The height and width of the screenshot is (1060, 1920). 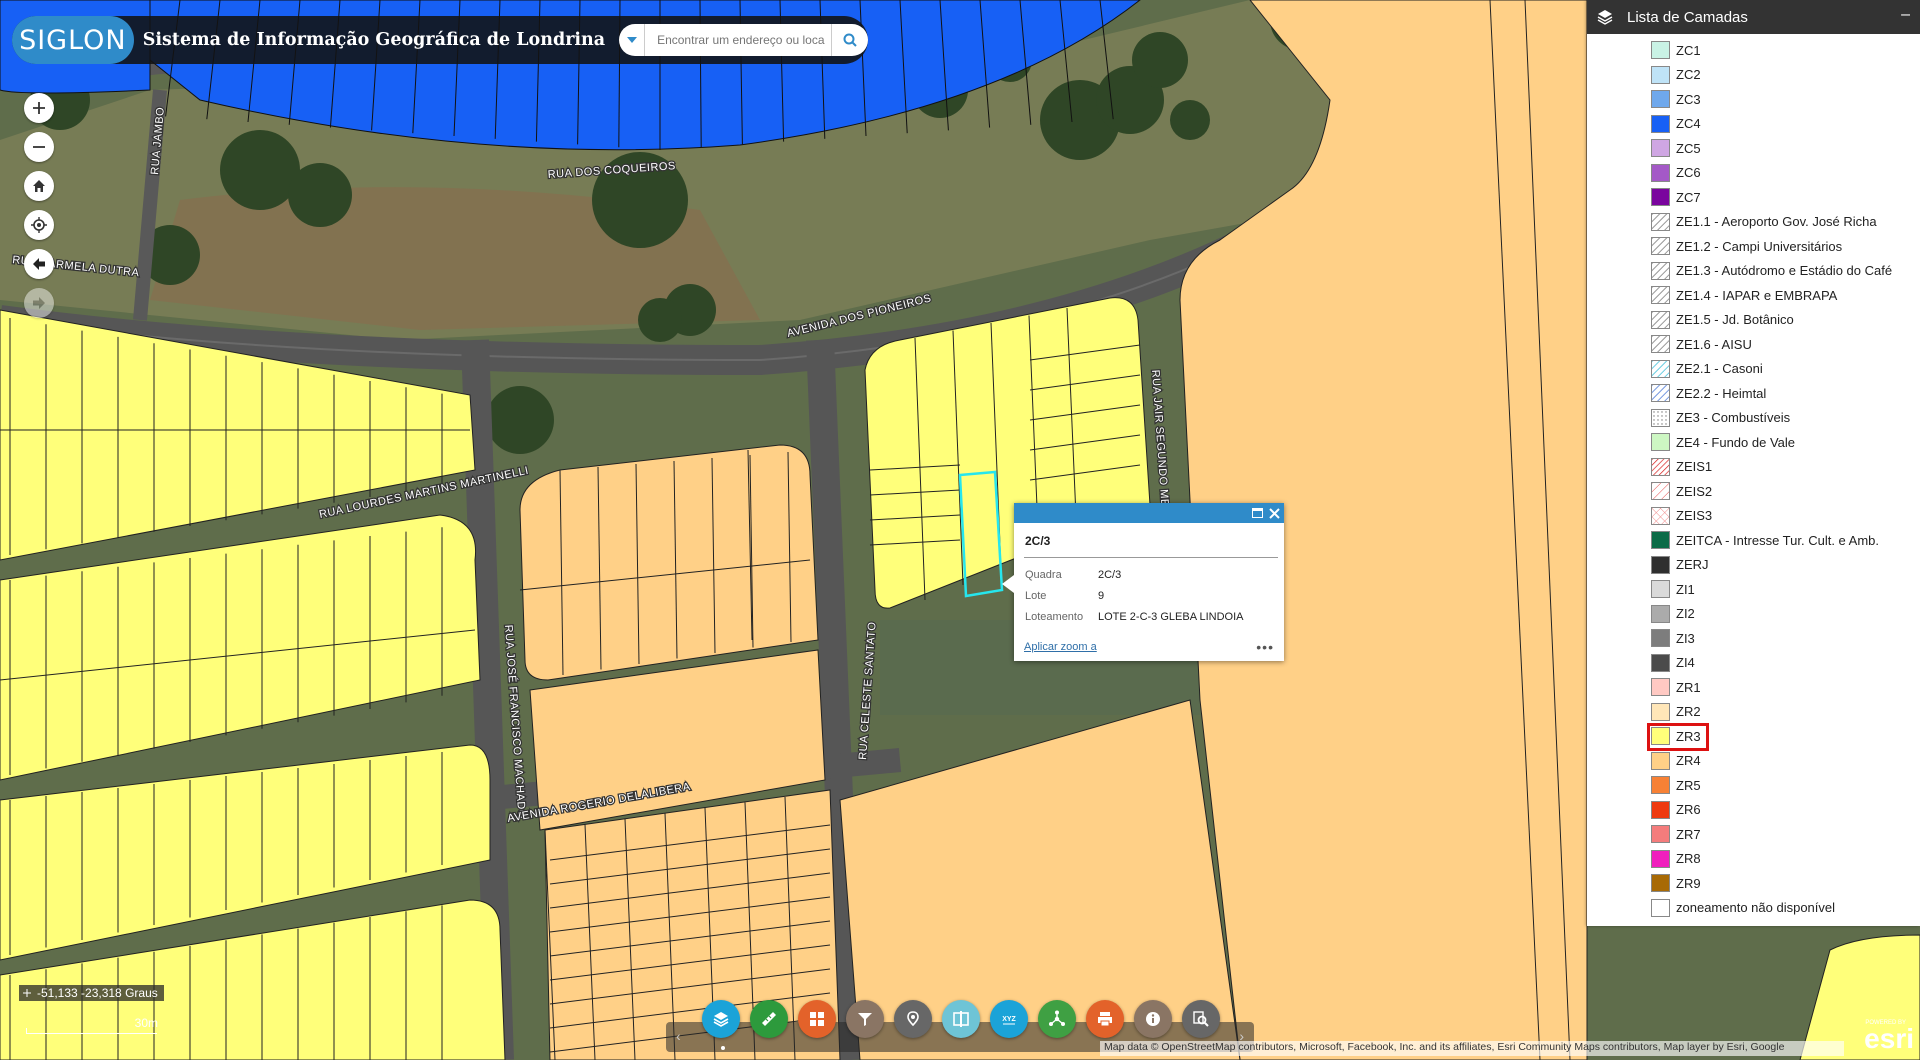 I want to click on next-extent-button, so click(x=39, y=303).